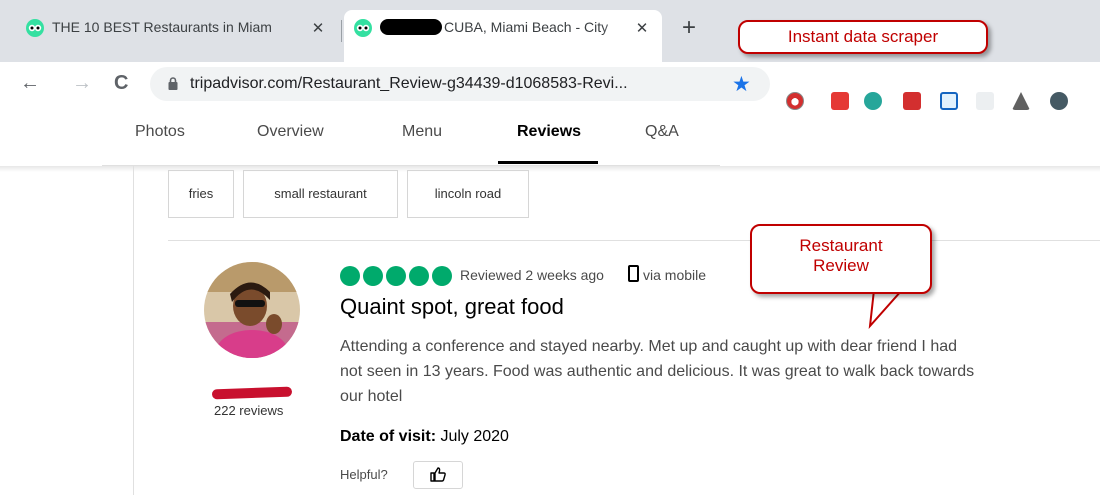  Describe the element at coordinates (1059, 101) in the screenshot. I see `profile-extension-icon` at that location.